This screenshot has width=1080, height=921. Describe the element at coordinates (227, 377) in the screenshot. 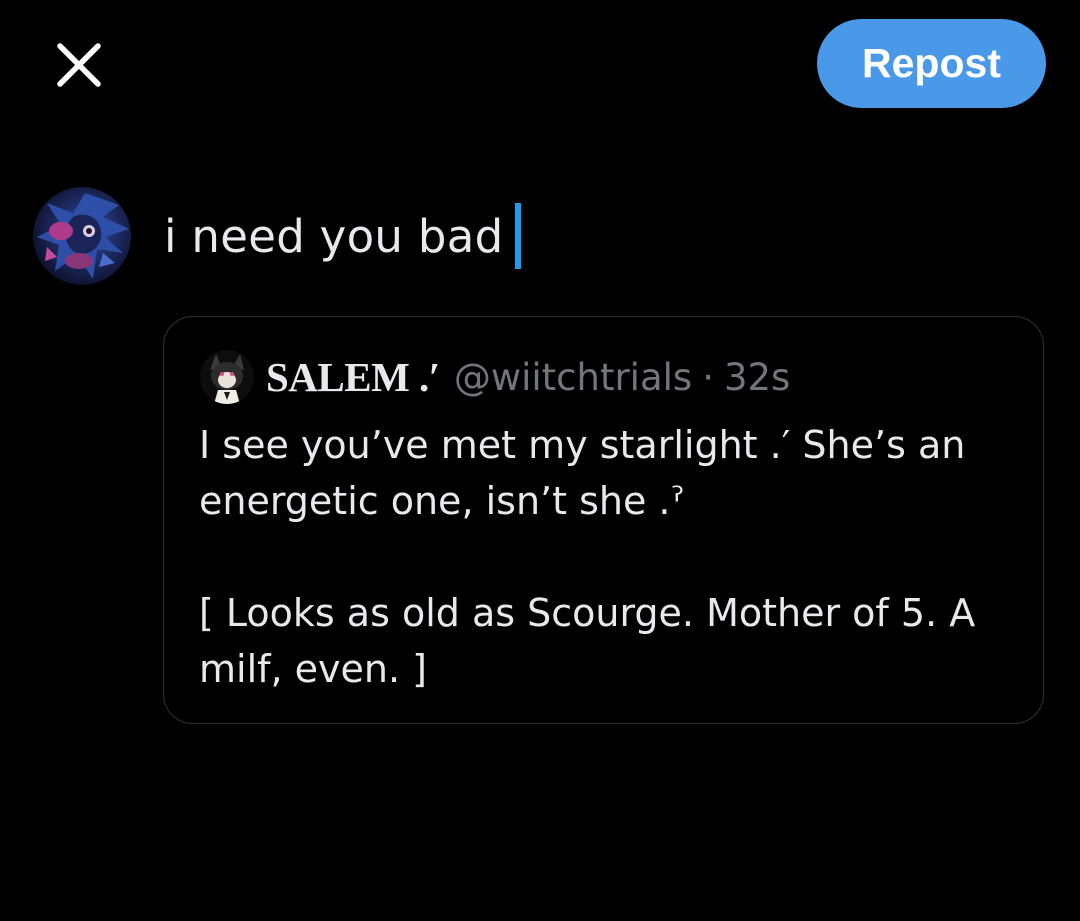

I see `quoted-user-avatar` at that location.